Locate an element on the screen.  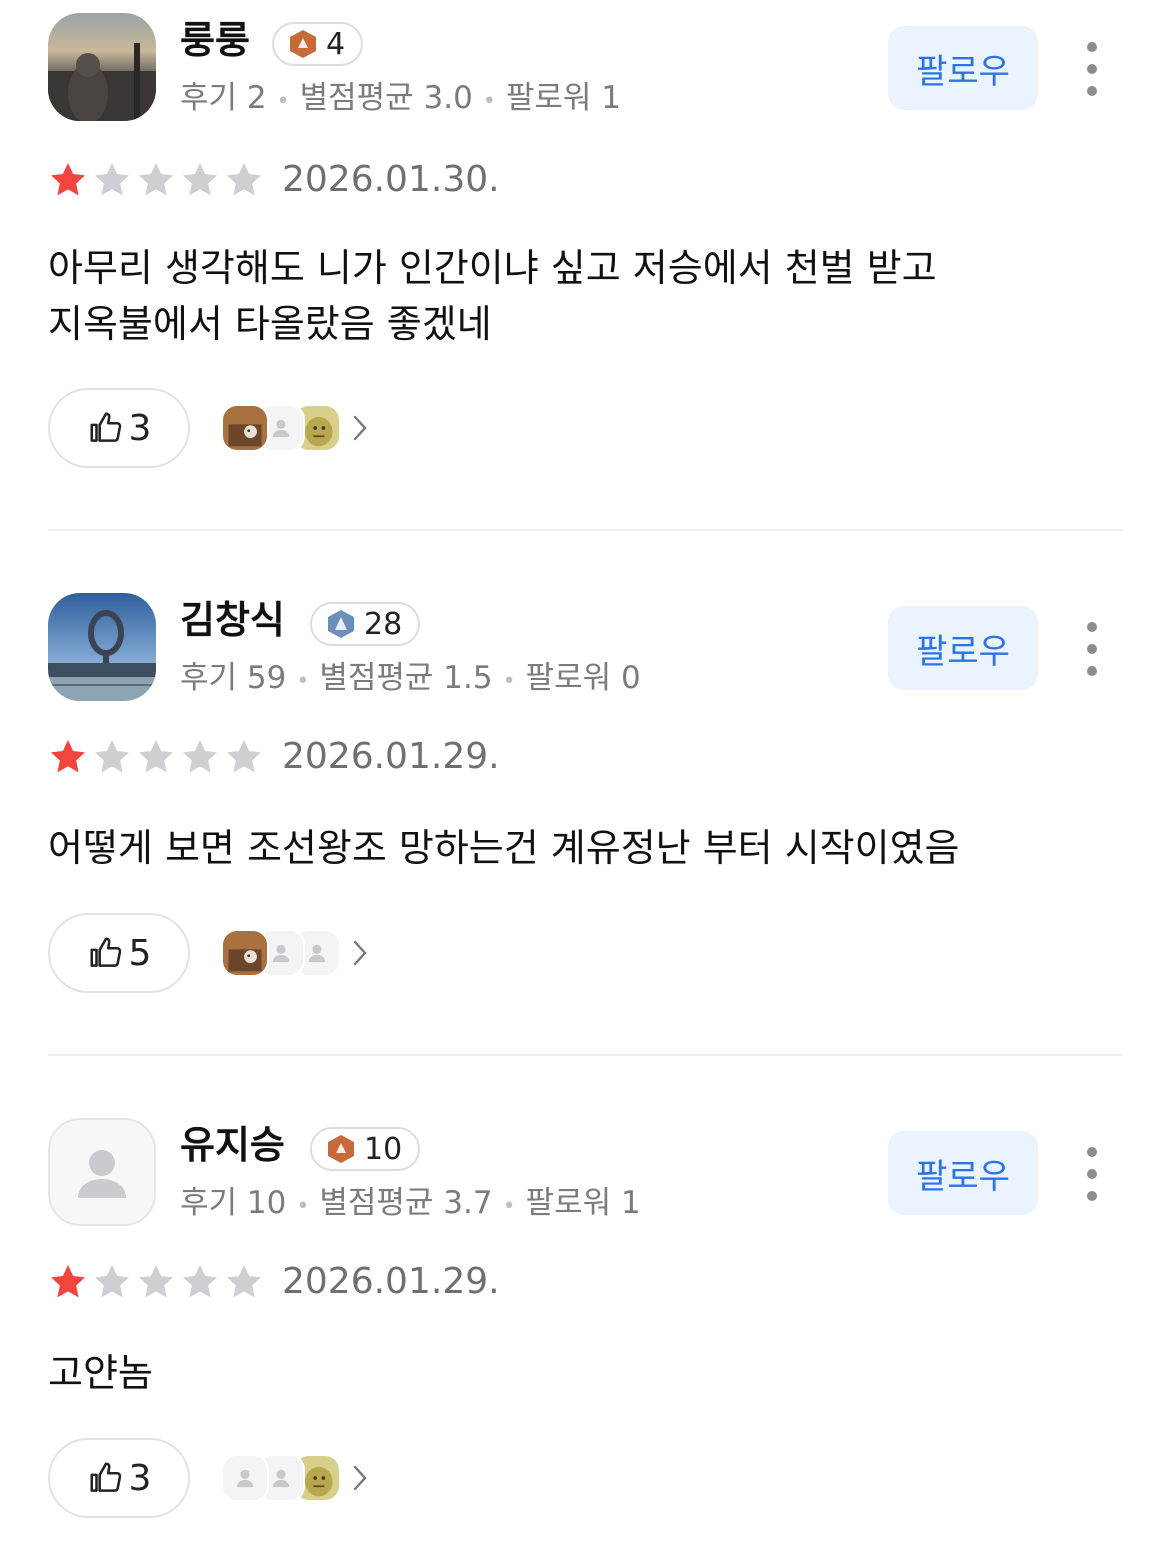
reviewer-name: 유지승 is located at coordinates (232, 1145).